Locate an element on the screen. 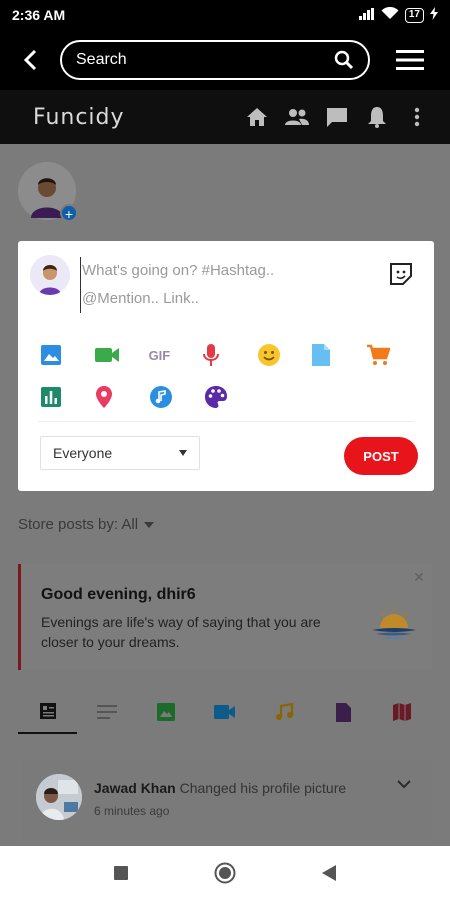 This screenshot has width=450, height=900. document-icon is located at coordinates (321, 355).